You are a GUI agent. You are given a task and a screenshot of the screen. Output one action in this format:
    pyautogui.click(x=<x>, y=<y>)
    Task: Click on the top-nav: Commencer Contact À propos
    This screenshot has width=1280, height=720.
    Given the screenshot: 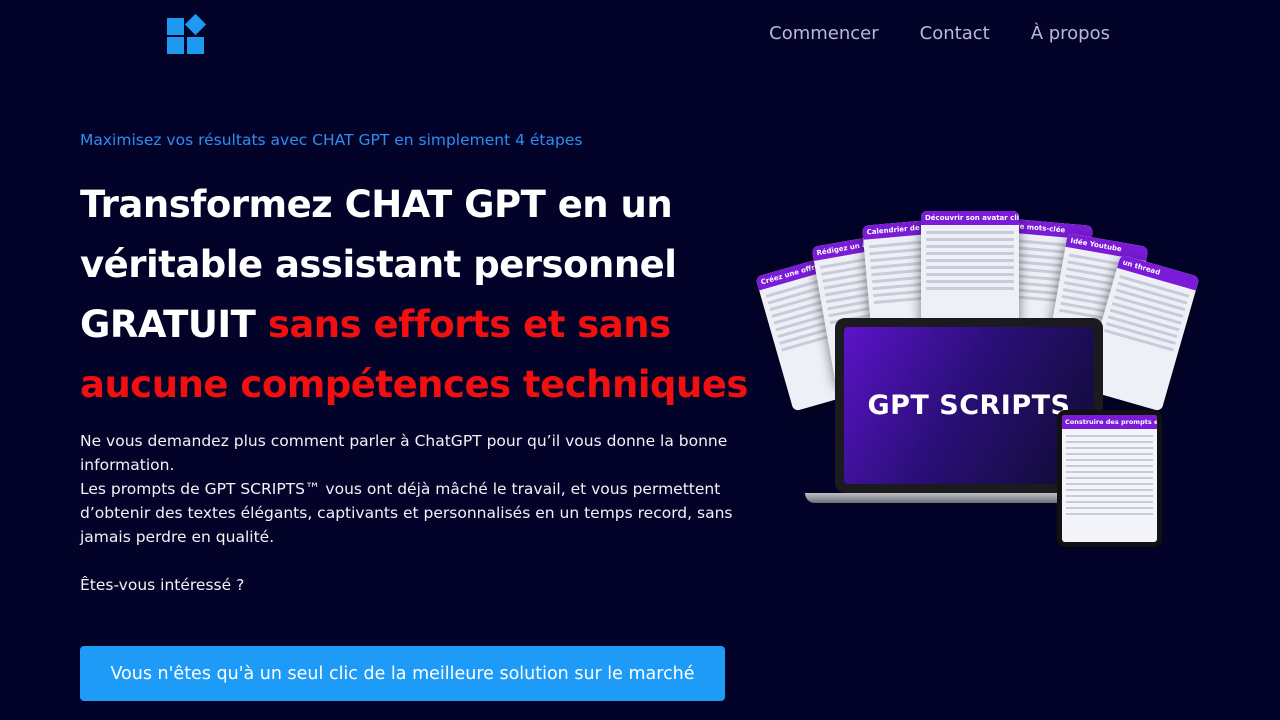 What is the action you would take?
    pyautogui.click(x=939, y=34)
    